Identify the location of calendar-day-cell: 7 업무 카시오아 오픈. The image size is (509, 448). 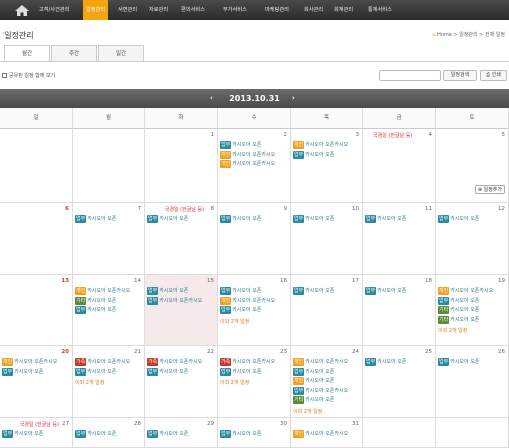
(109, 239).